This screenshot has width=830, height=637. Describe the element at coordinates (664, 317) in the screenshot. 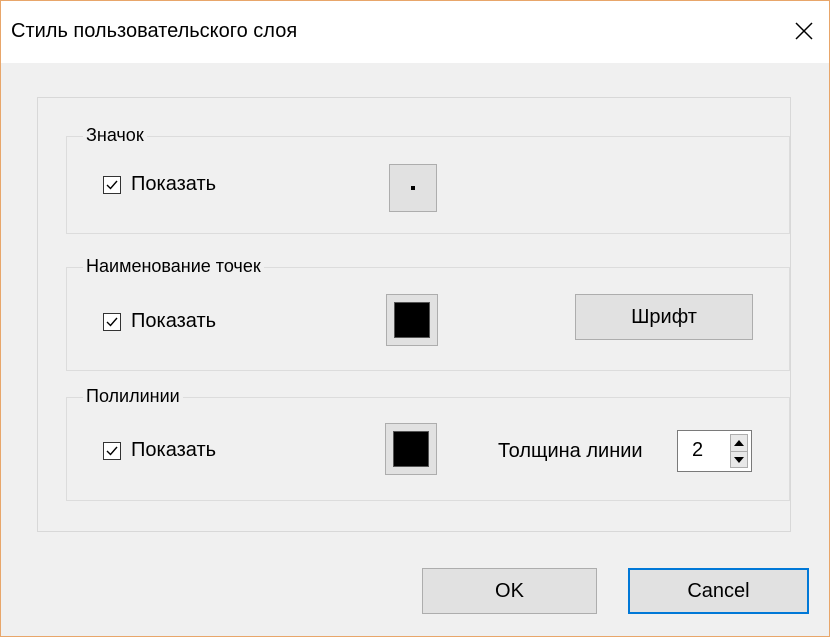

I see `font-button: Шрифт` at that location.